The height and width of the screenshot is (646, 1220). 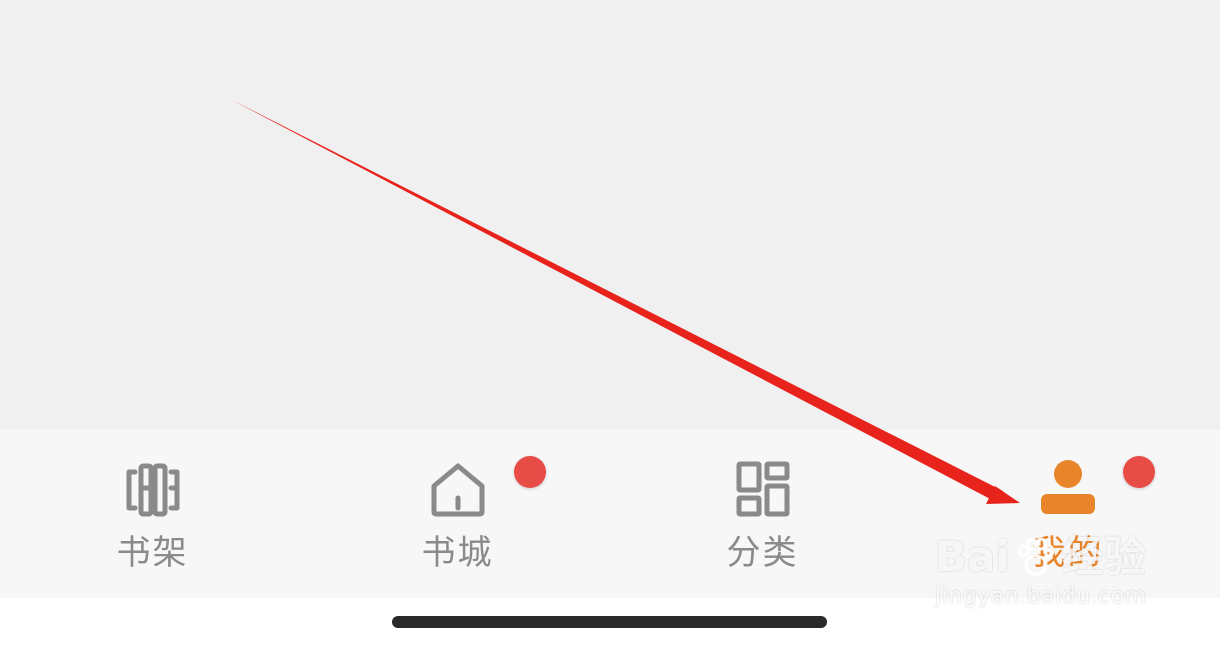 I want to click on grid-icon, so click(x=762, y=489).